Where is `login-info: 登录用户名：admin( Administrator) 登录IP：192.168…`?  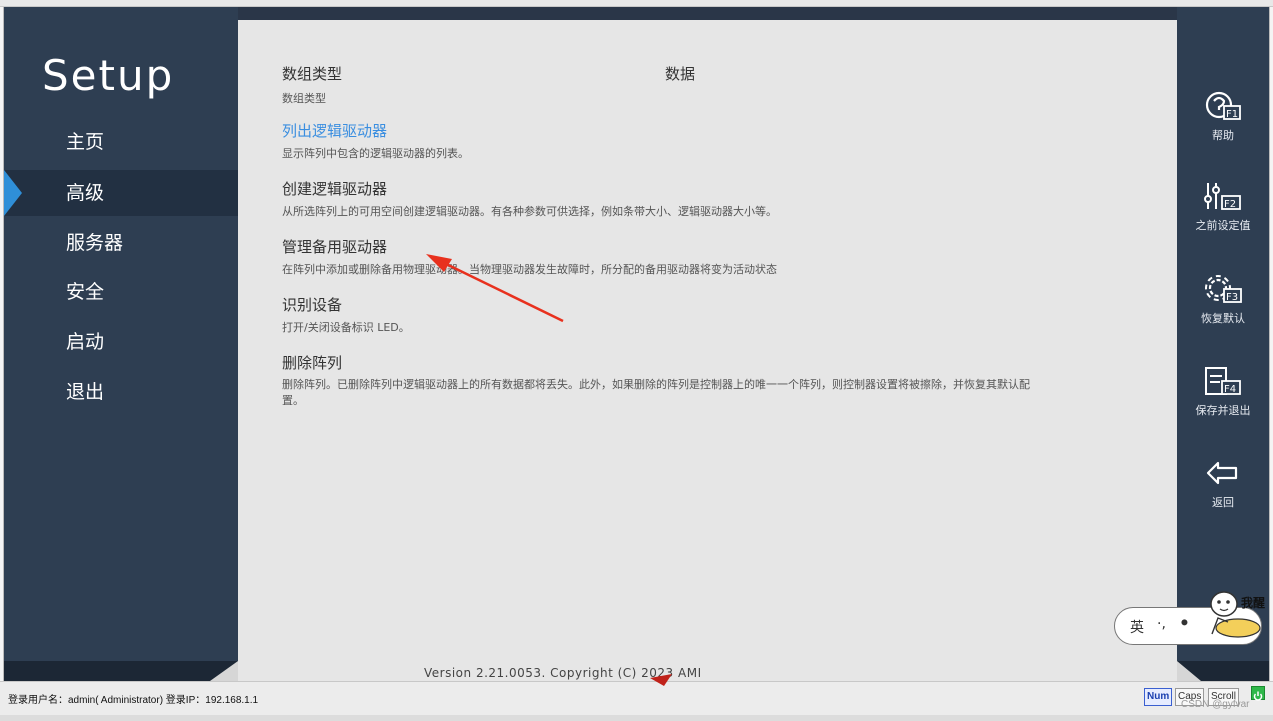 login-info: 登录用户名：admin( Administrator) 登录IP：192.168… is located at coordinates (133, 700).